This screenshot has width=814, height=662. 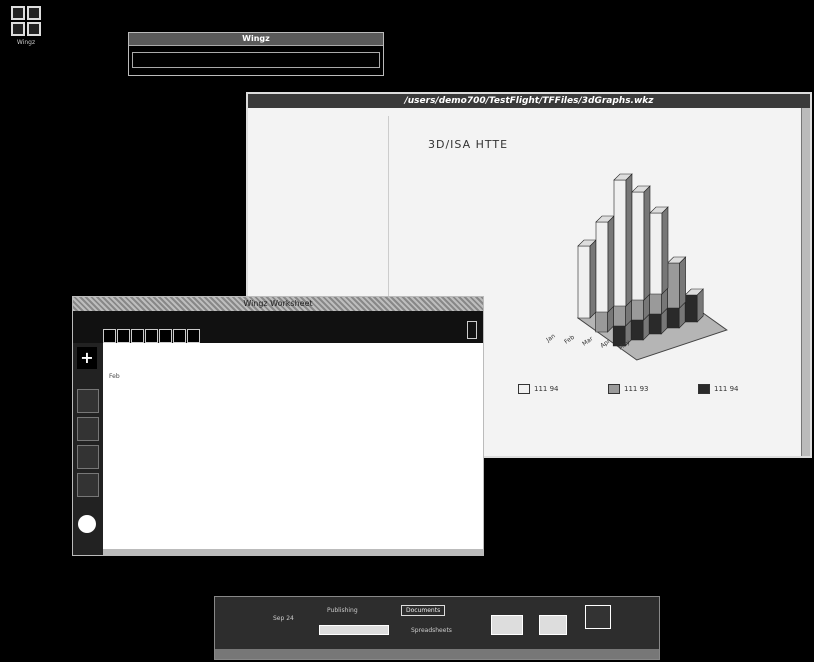 I want to click on chart-vertical-scrollbar, so click(x=805, y=282).